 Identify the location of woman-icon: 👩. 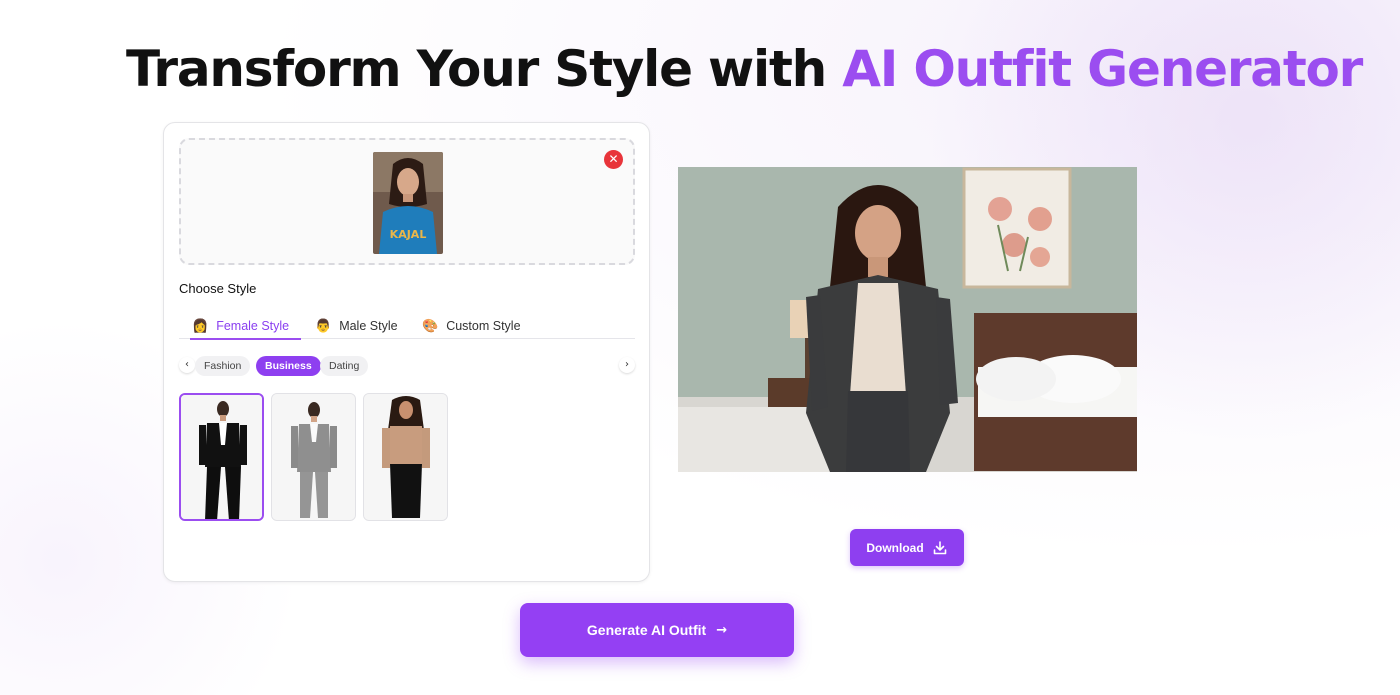
(200, 326).